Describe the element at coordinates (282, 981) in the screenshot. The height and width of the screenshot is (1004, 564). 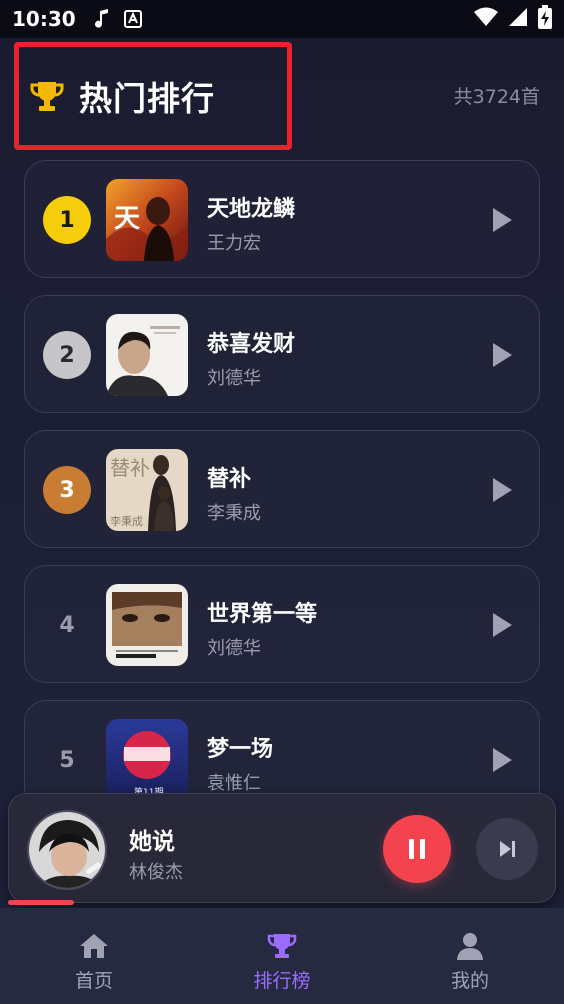
I see `nav-label: 排行榜` at that location.